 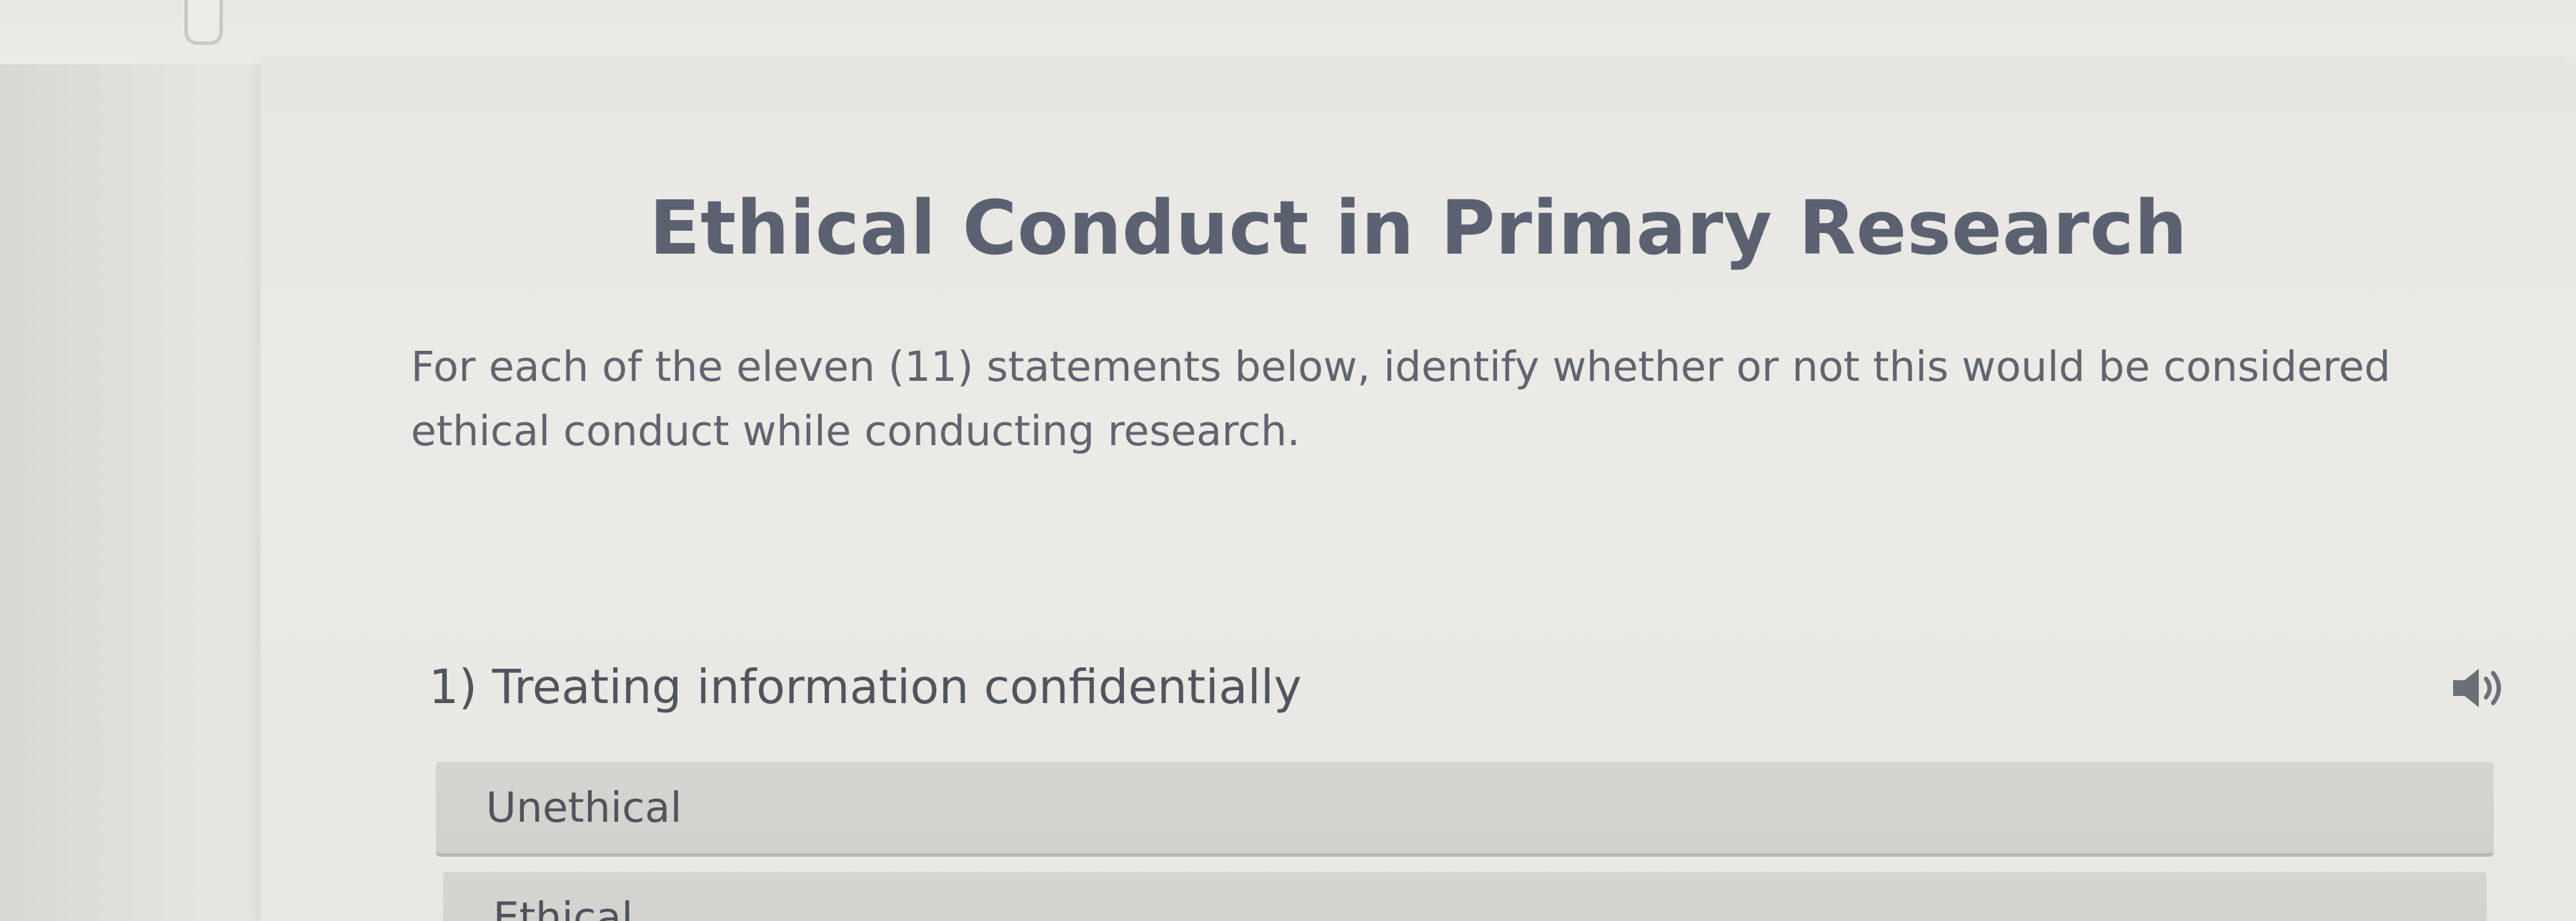 I want to click on question-text: 1) Treating information confidentially, so click(x=865, y=687).